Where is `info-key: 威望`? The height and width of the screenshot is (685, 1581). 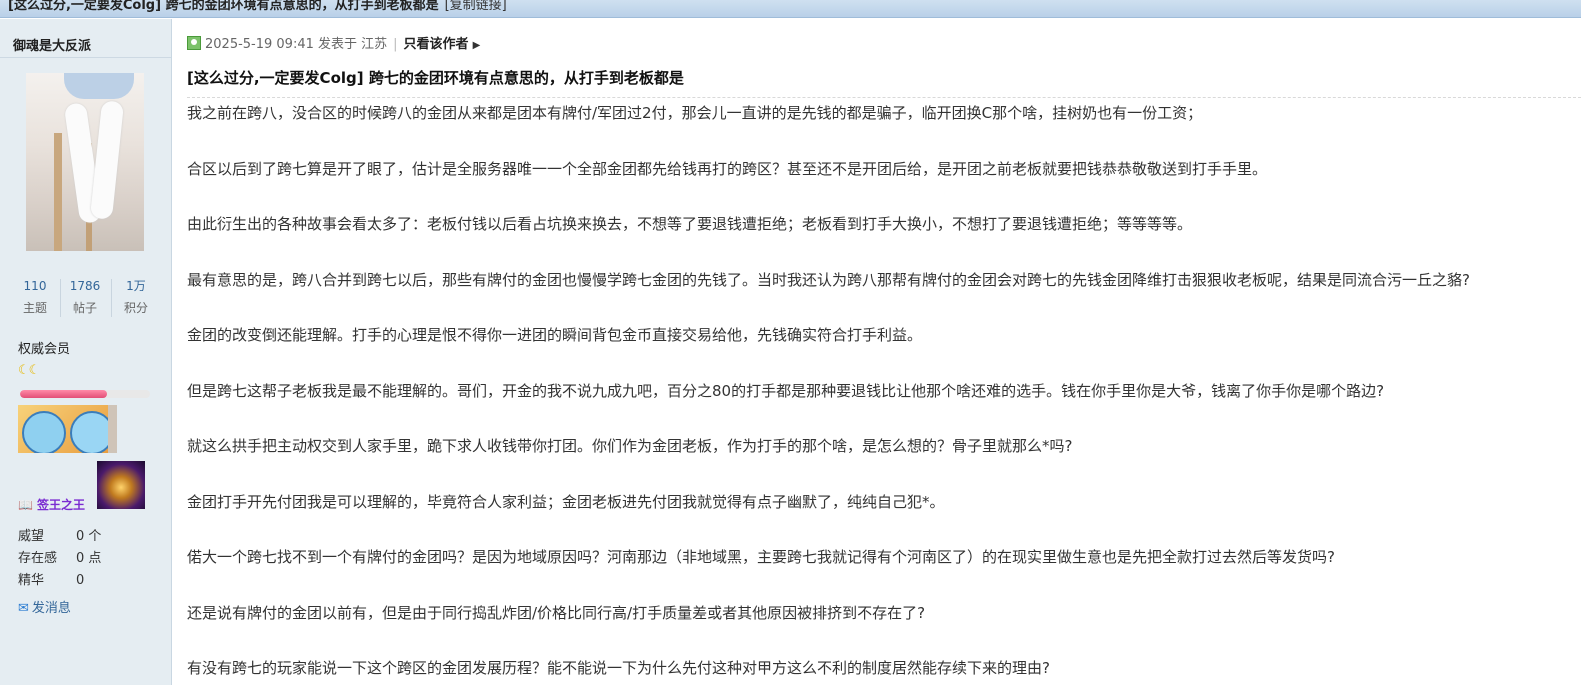 info-key: 威望 is located at coordinates (31, 536).